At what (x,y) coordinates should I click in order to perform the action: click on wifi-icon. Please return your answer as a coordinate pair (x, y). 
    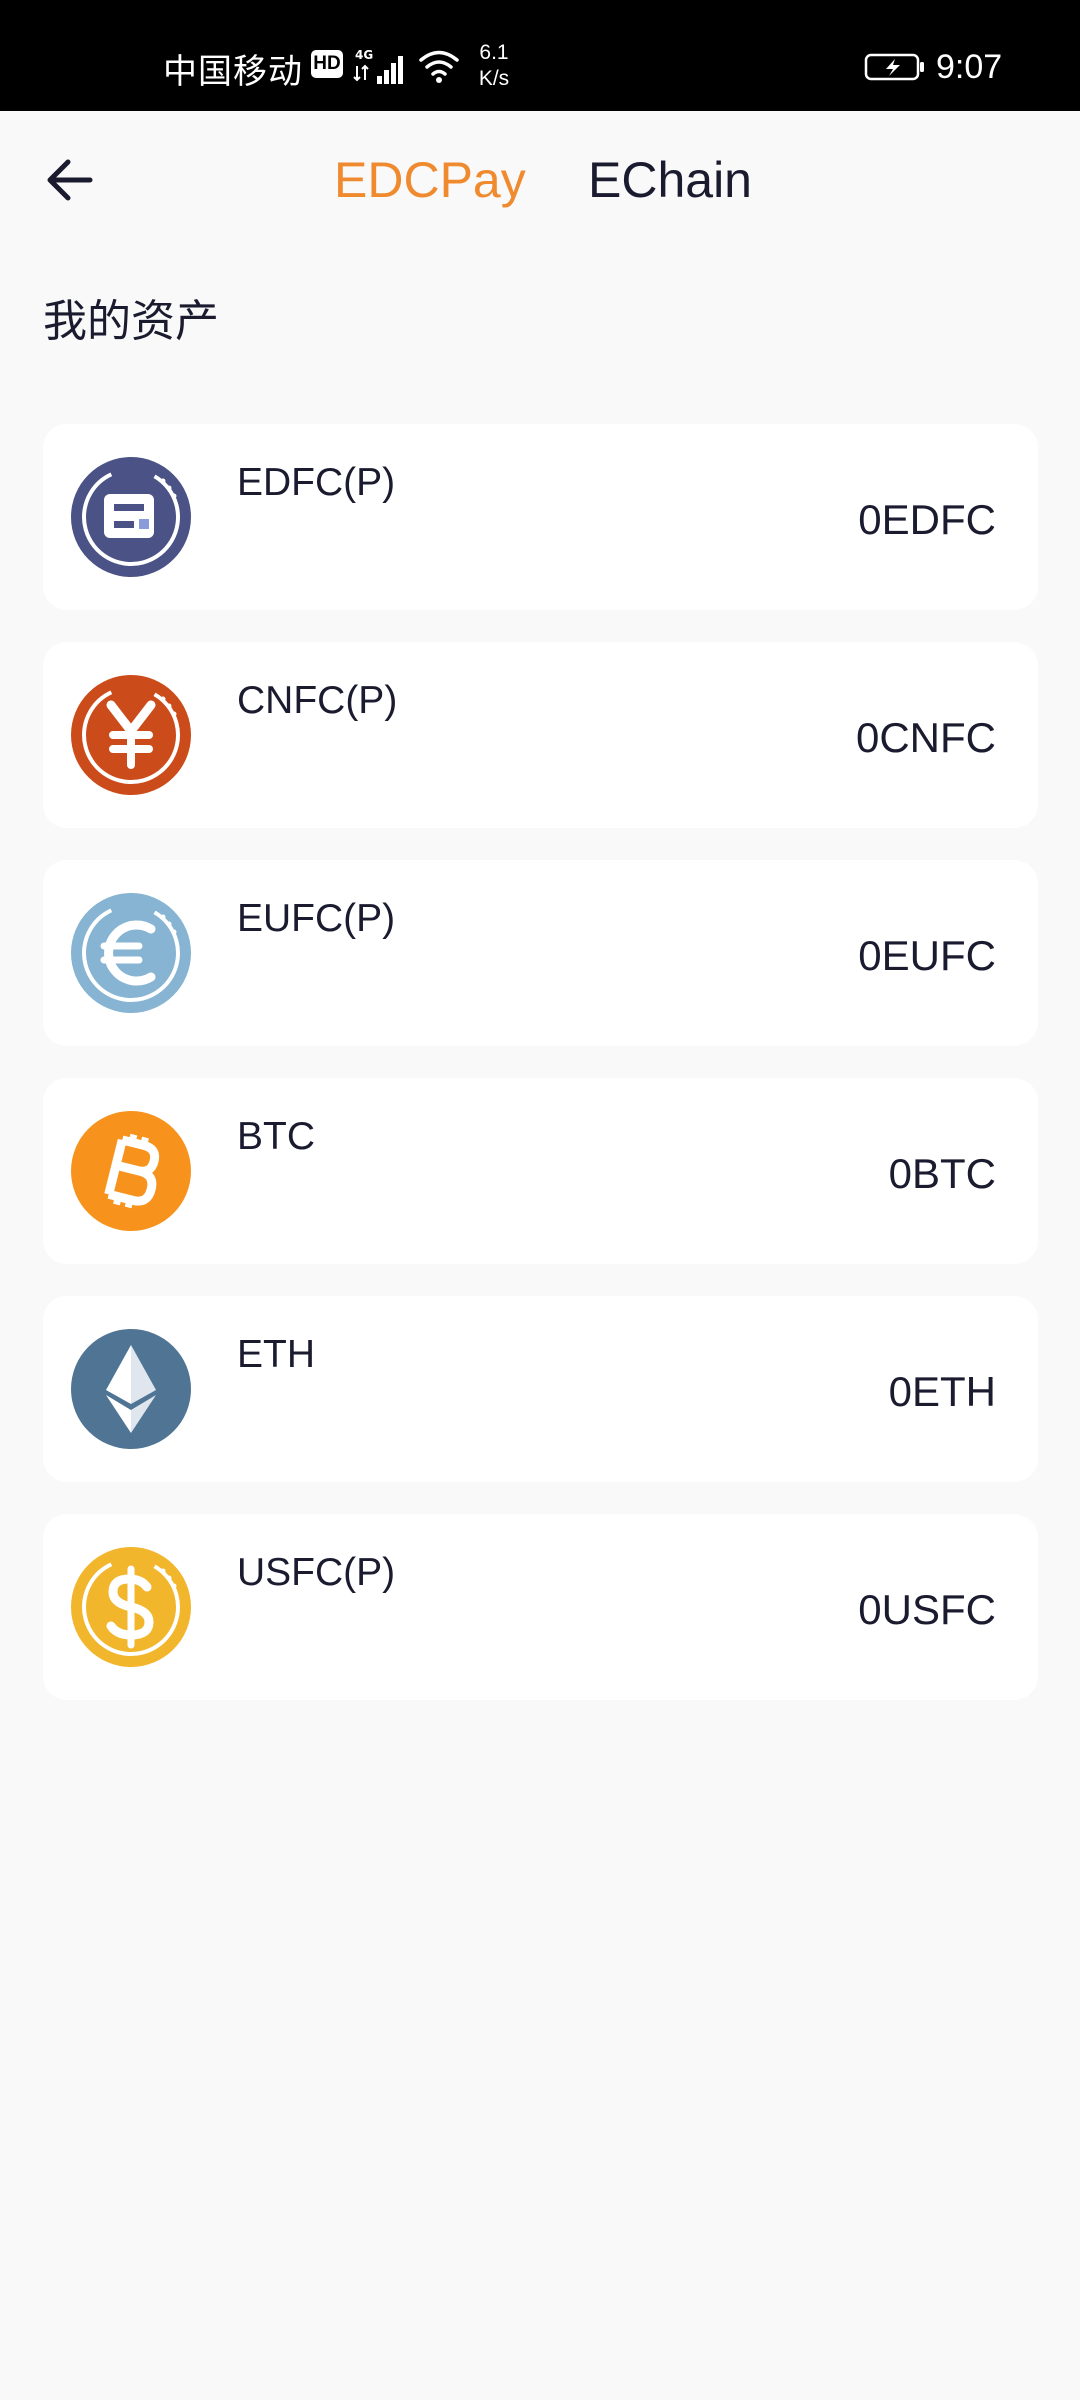
    Looking at the image, I should click on (439, 66).